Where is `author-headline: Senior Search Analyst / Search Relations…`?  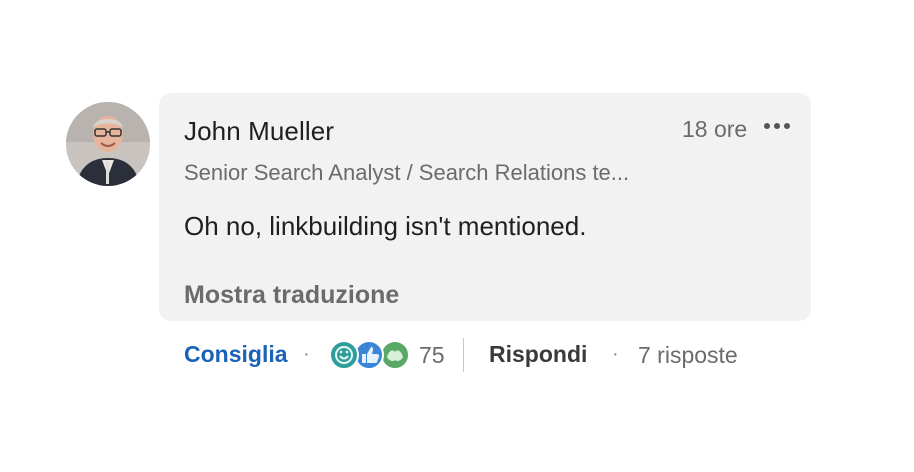
author-headline: Senior Search Analyst / Search Relations… is located at coordinates (407, 172).